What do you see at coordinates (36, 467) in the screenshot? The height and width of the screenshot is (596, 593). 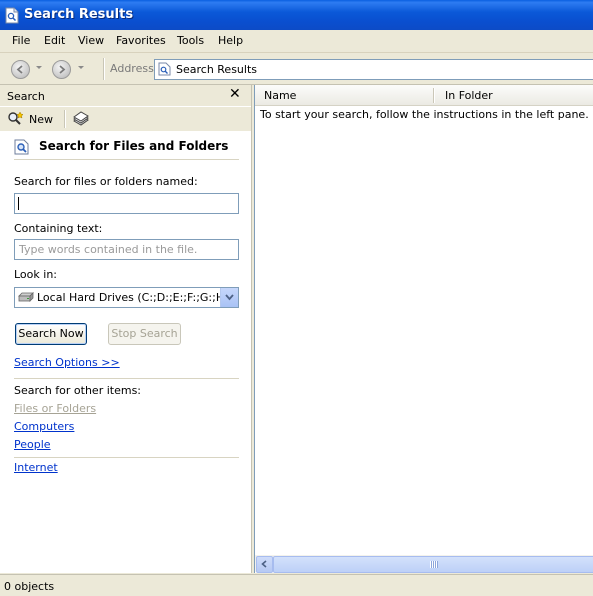 I see `internet-link: Internet` at bounding box center [36, 467].